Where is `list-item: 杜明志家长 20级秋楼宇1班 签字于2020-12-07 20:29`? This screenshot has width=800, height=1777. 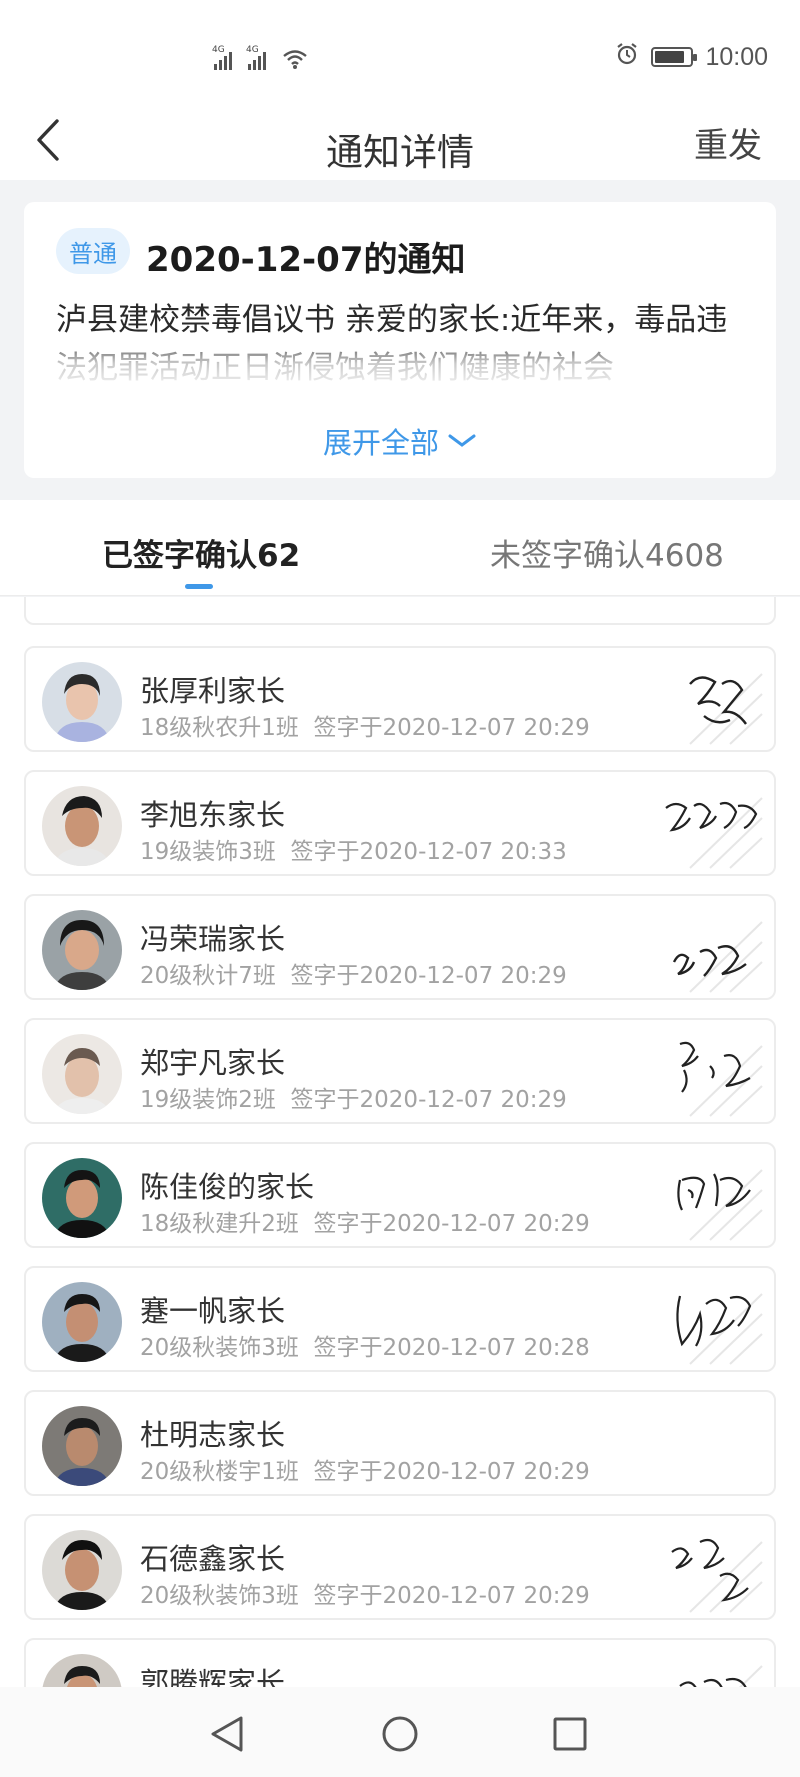 list-item: 杜明志家长 20级秋楼宇1班 签字于2020-12-07 20:29 is located at coordinates (400, 1443).